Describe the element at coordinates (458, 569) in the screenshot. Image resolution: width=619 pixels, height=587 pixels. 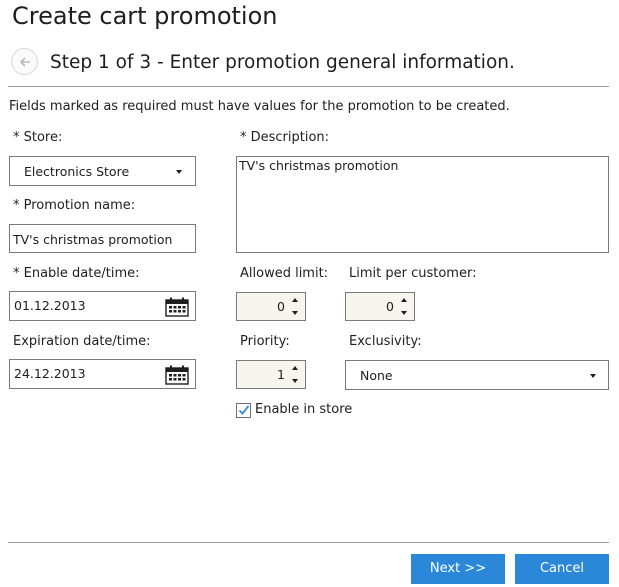
I see `next-button: Next >>` at that location.